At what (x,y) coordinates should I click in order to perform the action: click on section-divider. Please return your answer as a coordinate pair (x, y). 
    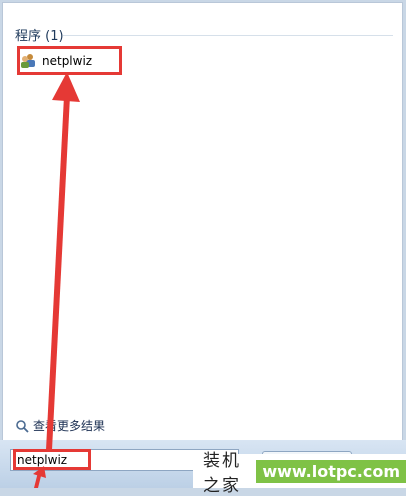
    Looking at the image, I should click on (228, 35).